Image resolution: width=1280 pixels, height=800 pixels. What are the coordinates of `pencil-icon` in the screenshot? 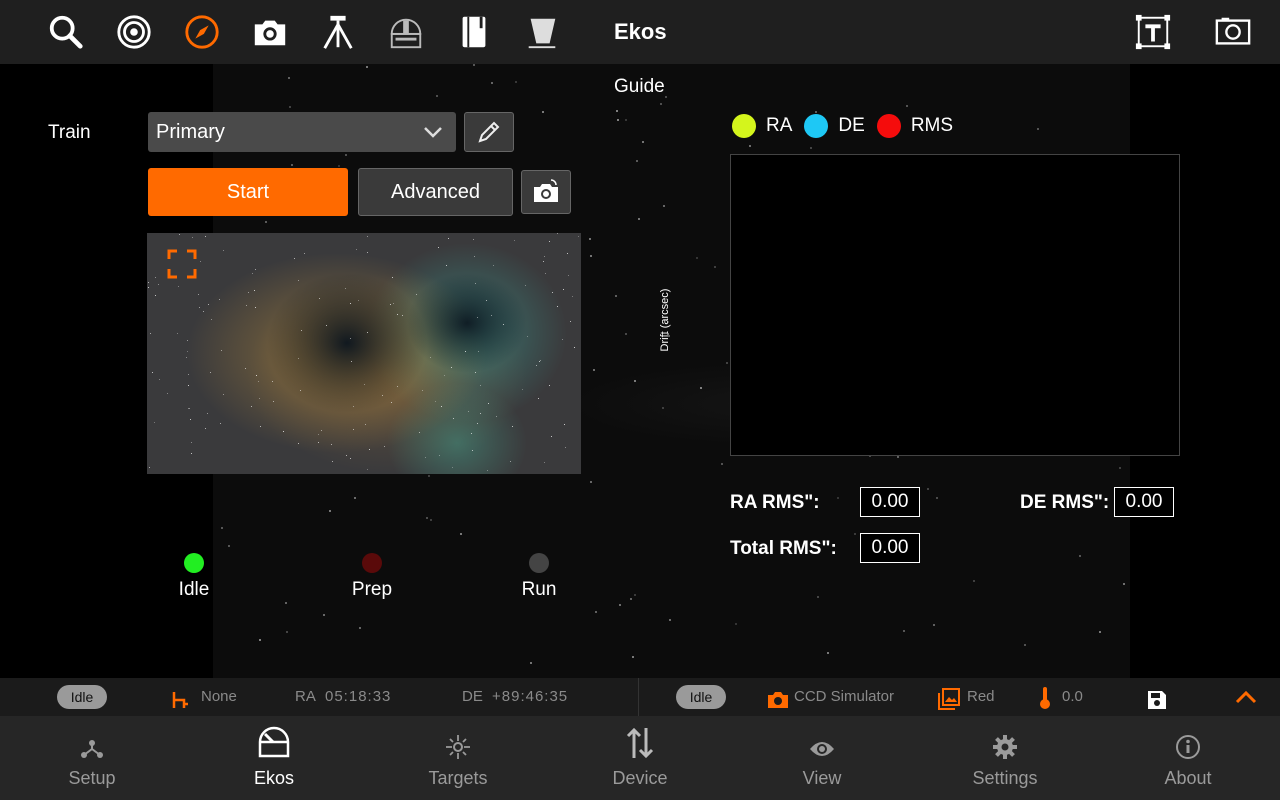 It's located at (489, 132).